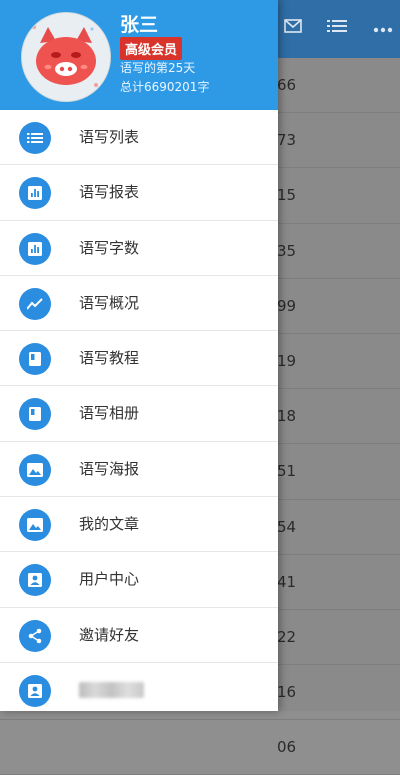 This screenshot has height=775, width=400. Describe the element at coordinates (287, 250) in the screenshot. I see `row-number: 35` at that location.